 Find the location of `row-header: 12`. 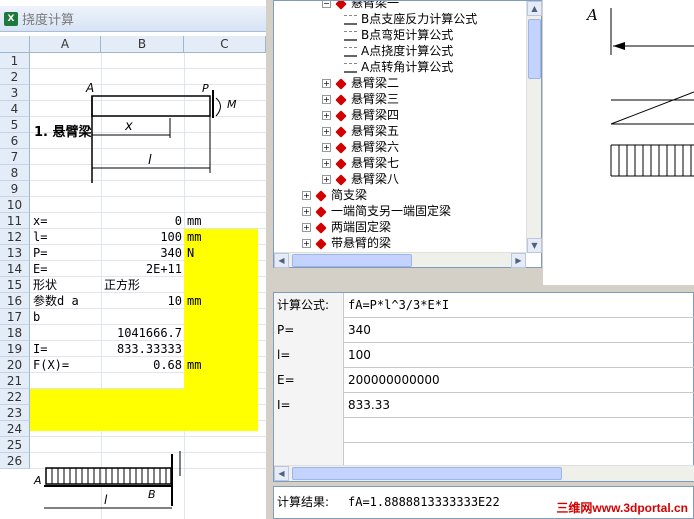

row-header: 12 is located at coordinates (15, 237).